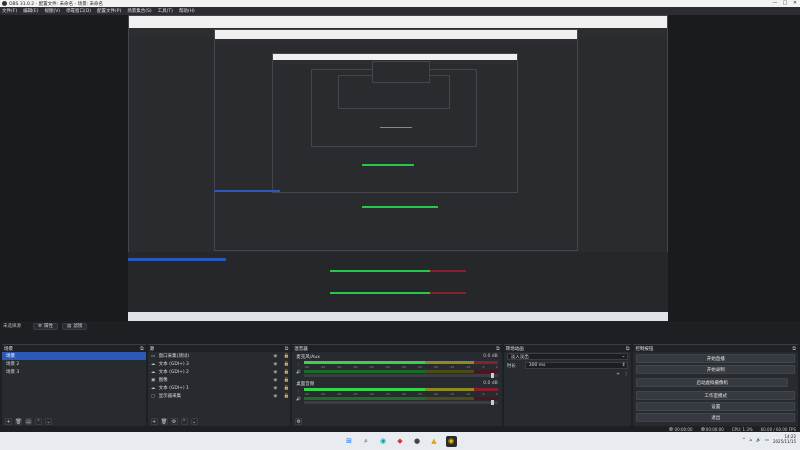 This screenshot has height=450, width=800. What do you see at coordinates (139, 11) in the screenshot?
I see `menu-scene-collection: 场景集合(S)` at bounding box center [139, 11].